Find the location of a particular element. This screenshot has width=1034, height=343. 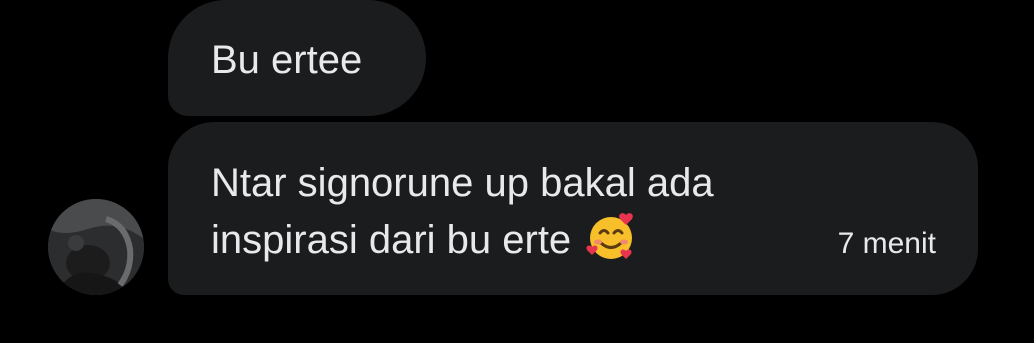

smiling-face-with-hearts-icon is located at coordinates (612, 237).